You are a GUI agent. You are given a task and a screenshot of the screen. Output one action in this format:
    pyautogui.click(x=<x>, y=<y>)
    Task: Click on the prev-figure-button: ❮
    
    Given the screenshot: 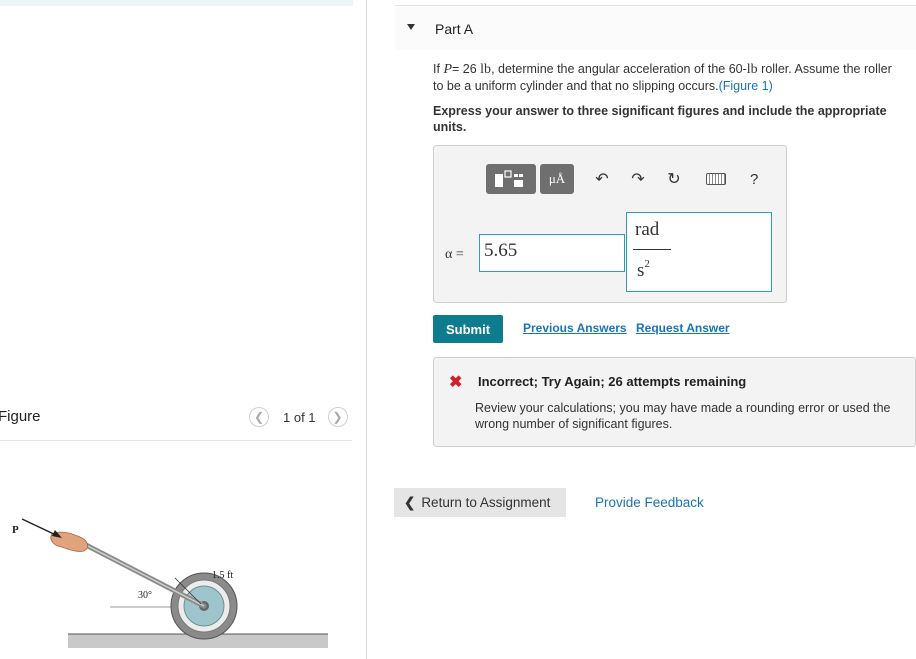 What is the action you would take?
    pyautogui.click(x=259, y=417)
    